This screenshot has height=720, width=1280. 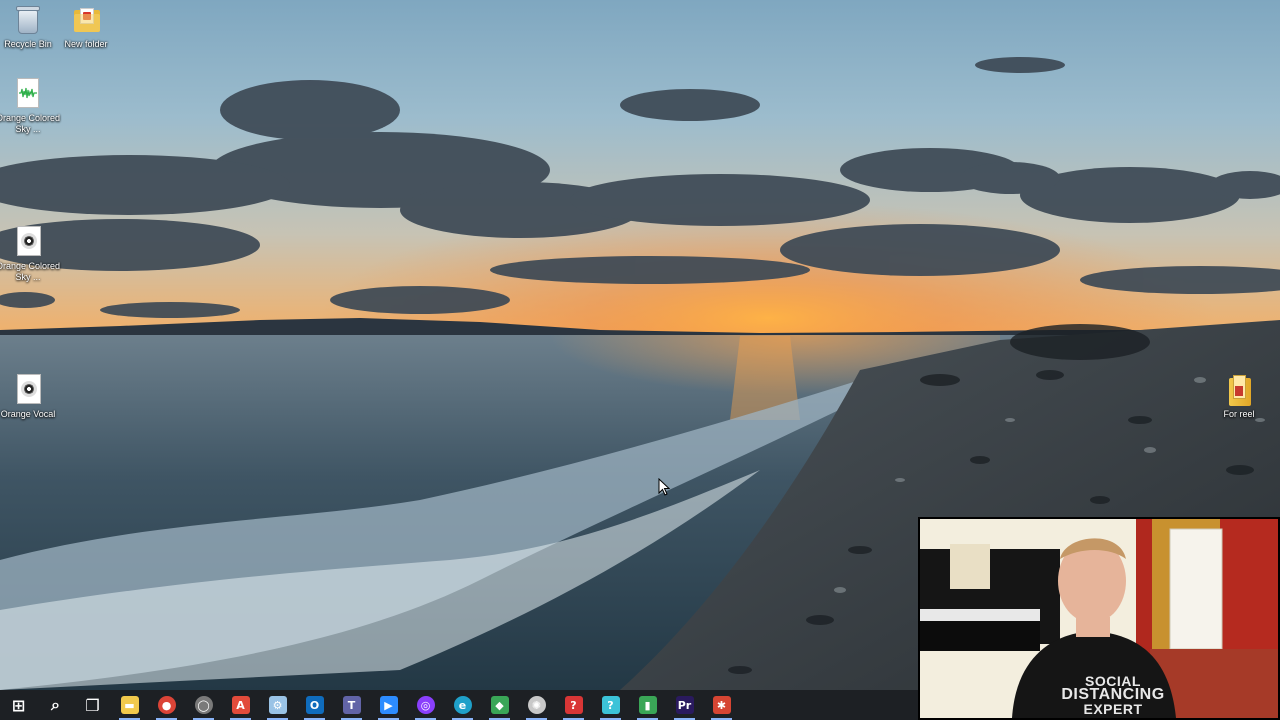 I want to click on taskbar-outlook: O, so click(x=314, y=705).